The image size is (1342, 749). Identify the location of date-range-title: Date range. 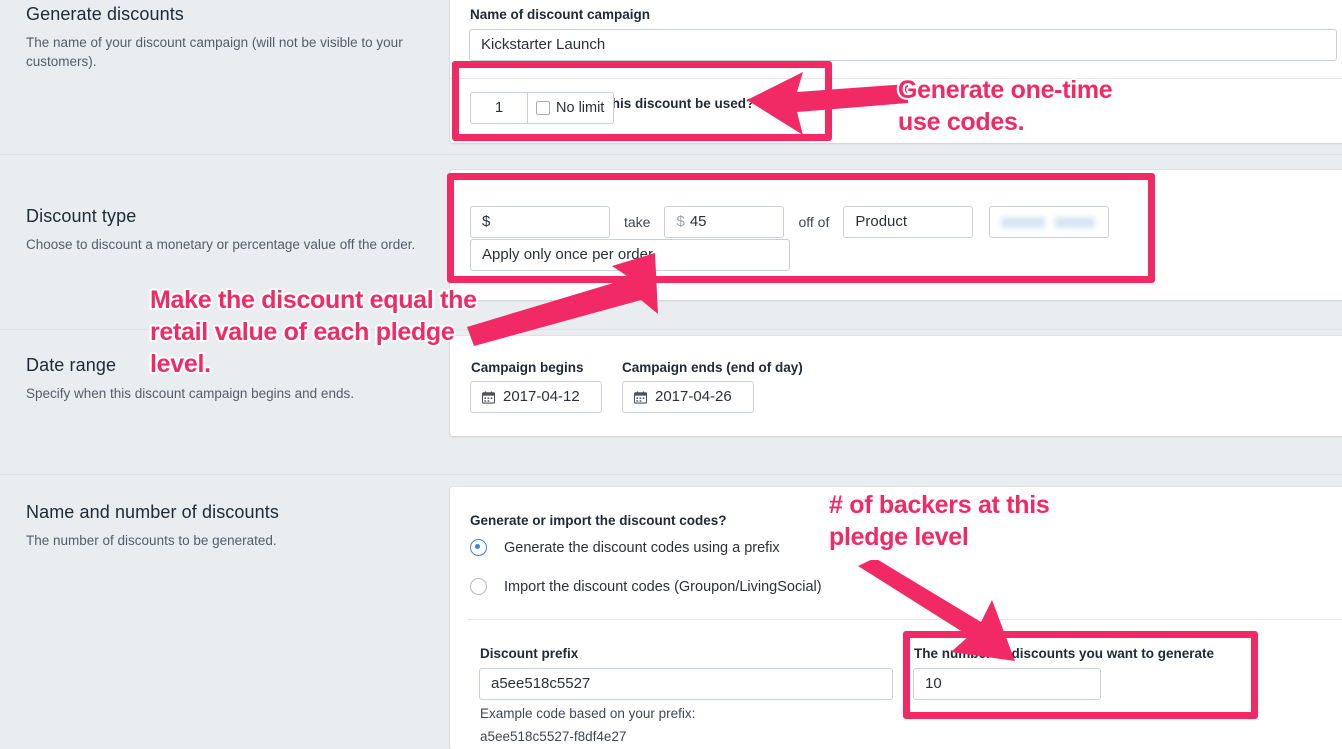
(71, 365).